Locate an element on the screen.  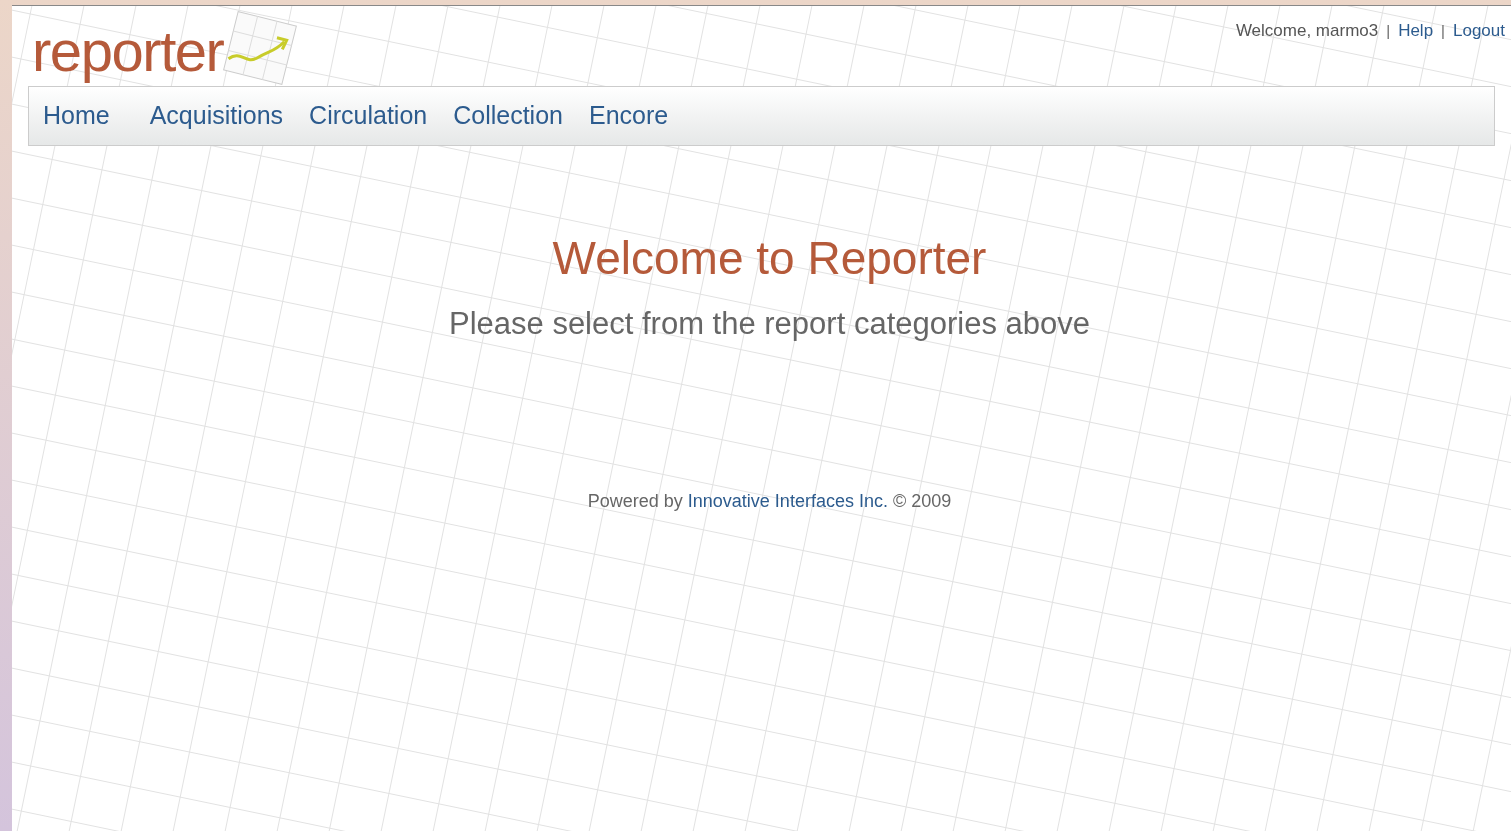
header-link: Logout is located at coordinates (1479, 31).